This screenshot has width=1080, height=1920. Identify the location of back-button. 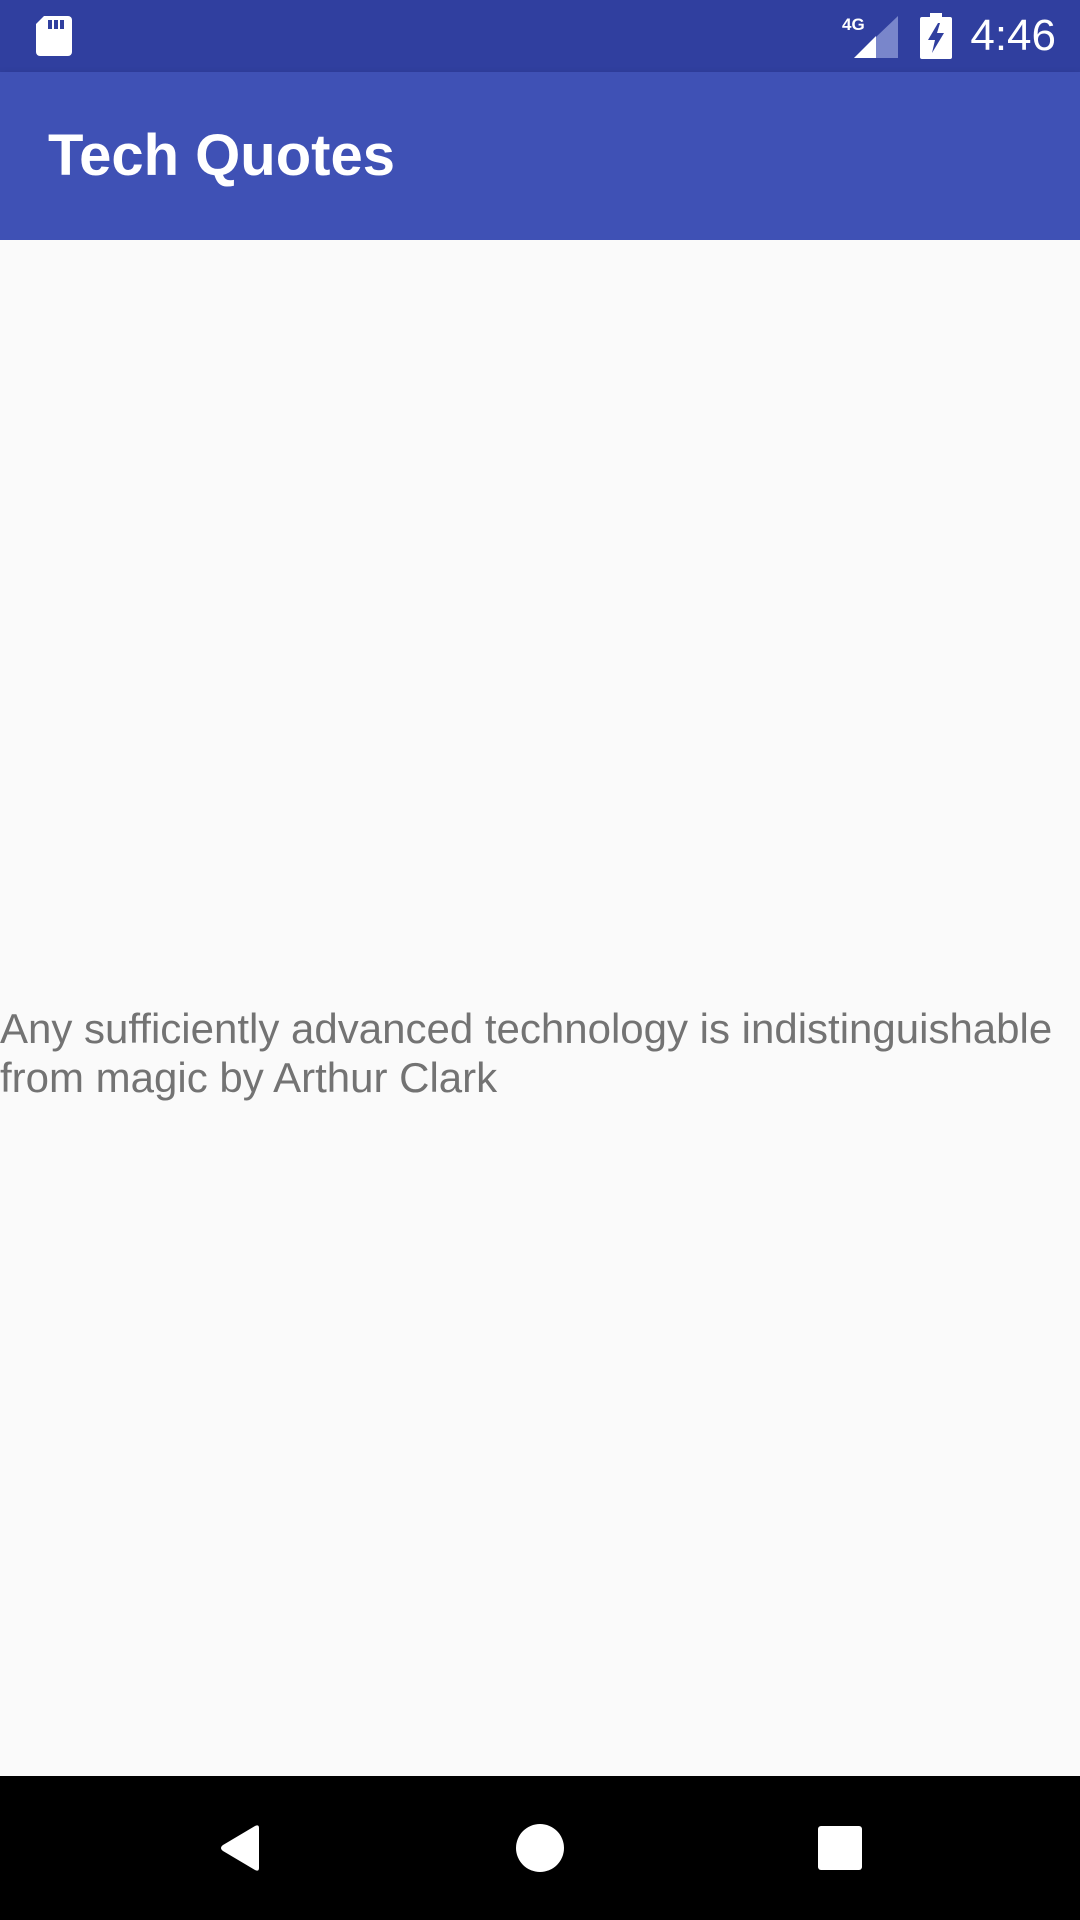
(240, 1848).